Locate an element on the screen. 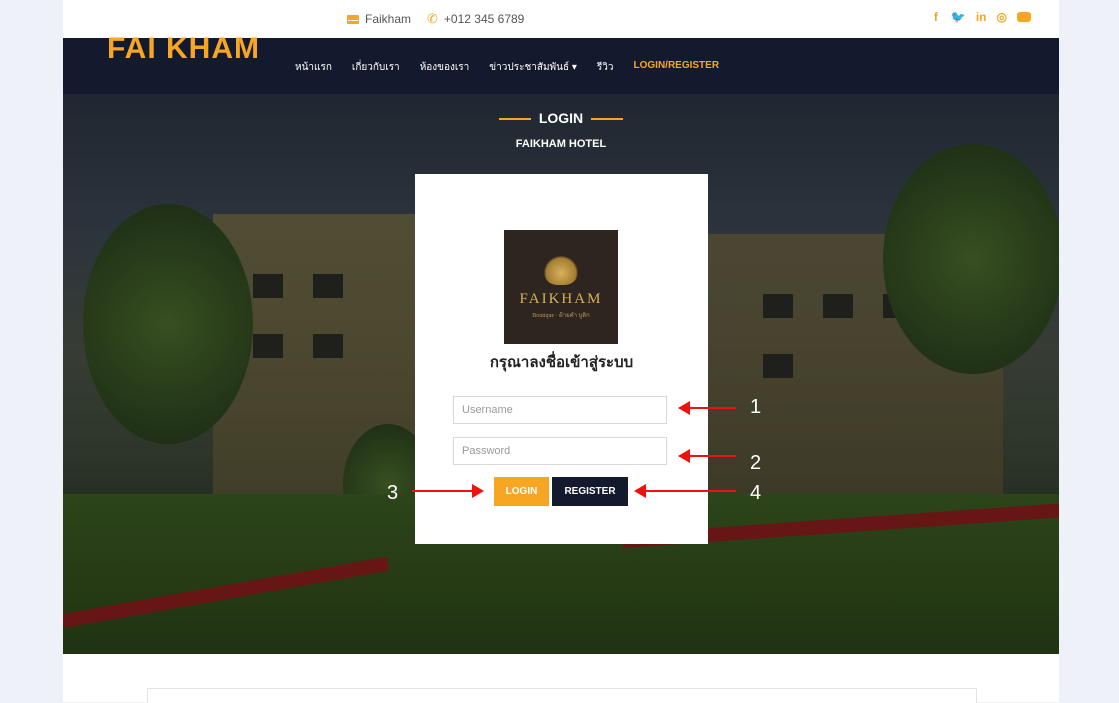 This screenshot has width=1119, height=703. lotus-icon is located at coordinates (561, 269).